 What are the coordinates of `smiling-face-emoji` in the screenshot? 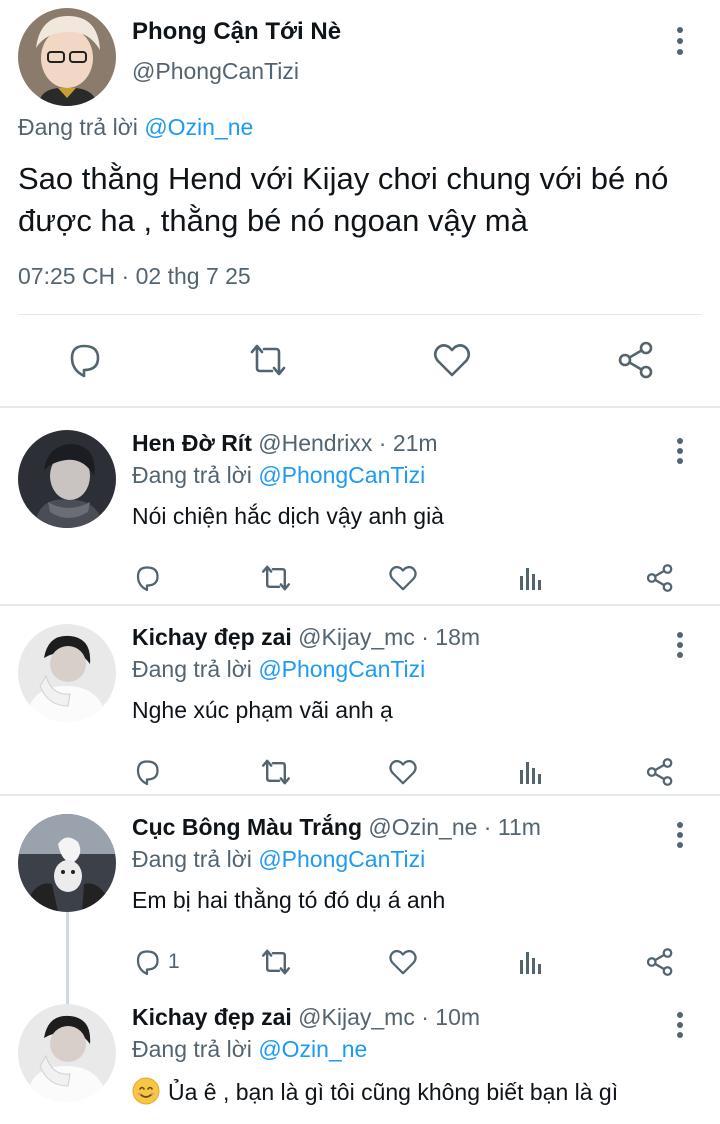 It's located at (146, 1091).